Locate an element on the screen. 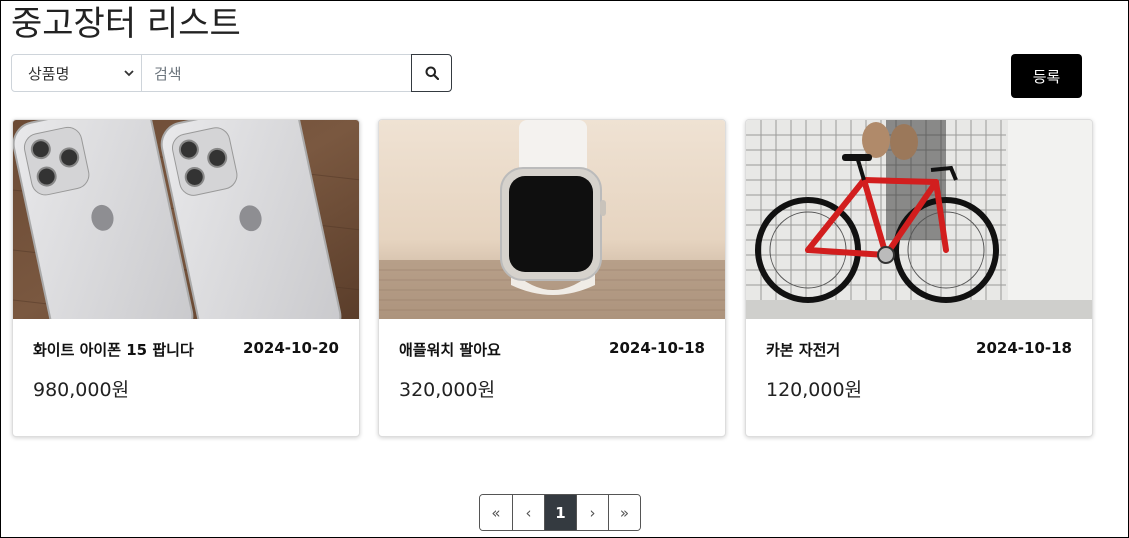 This screenshot has width=1129, height=538. page-last-button: » is located at coordinates (624, 512).